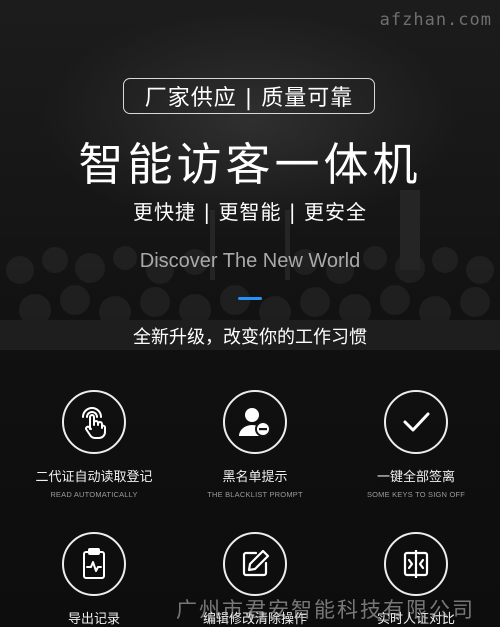 The height and width of the screenshot is (627, 500). I want to click on compare-icon, so click(416, 564).